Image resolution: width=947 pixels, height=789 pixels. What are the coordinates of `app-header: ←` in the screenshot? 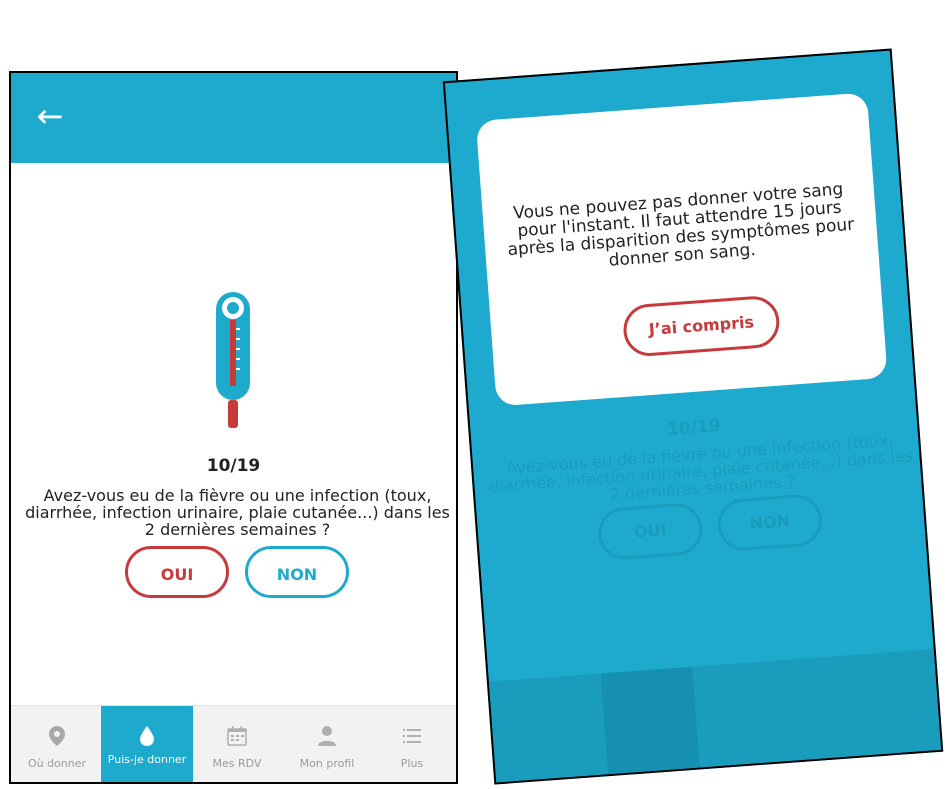 It's located at (233, 118).